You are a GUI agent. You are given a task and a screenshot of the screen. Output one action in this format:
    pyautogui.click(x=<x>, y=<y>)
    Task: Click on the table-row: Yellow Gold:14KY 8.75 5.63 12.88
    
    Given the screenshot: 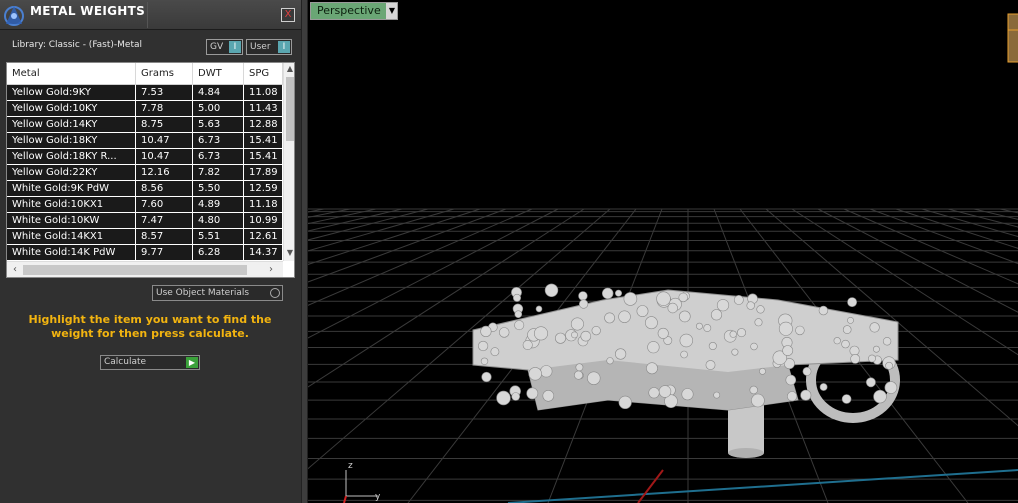 What is the action you would take?
    pyautogui.click(x=145, y=125)
    